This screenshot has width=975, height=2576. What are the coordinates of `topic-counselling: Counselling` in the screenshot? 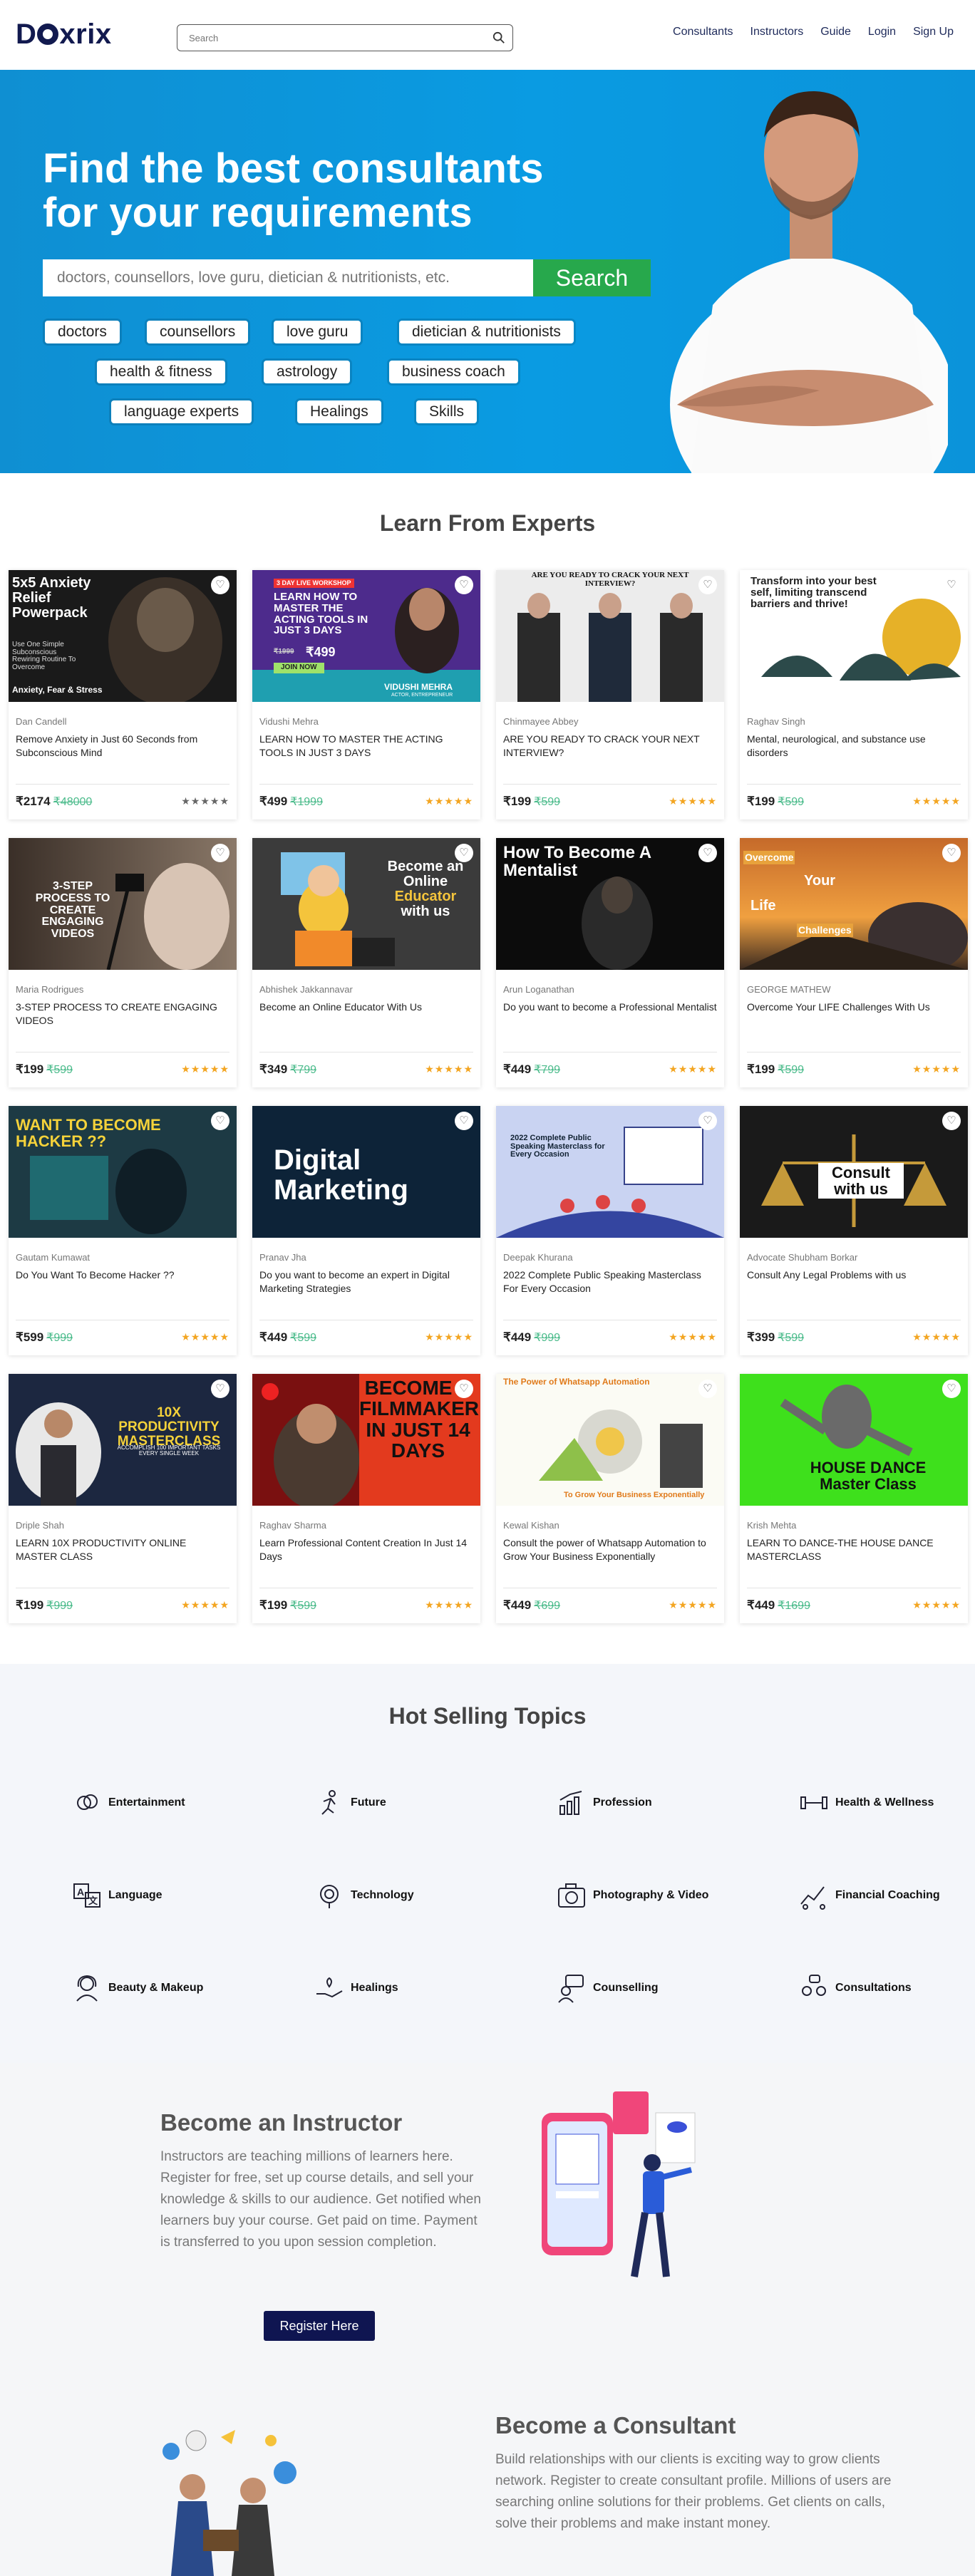 It's located at (607, 1988).